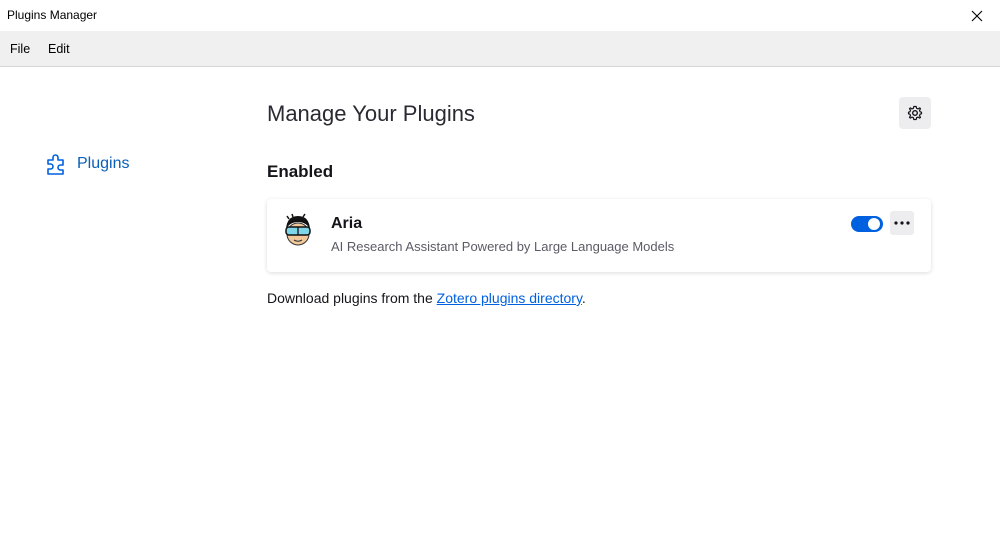  What do you see at coordinates (867, 224) in the screenshot?
I see `plugin-enable-toggle` at bounding box center [867, 224].